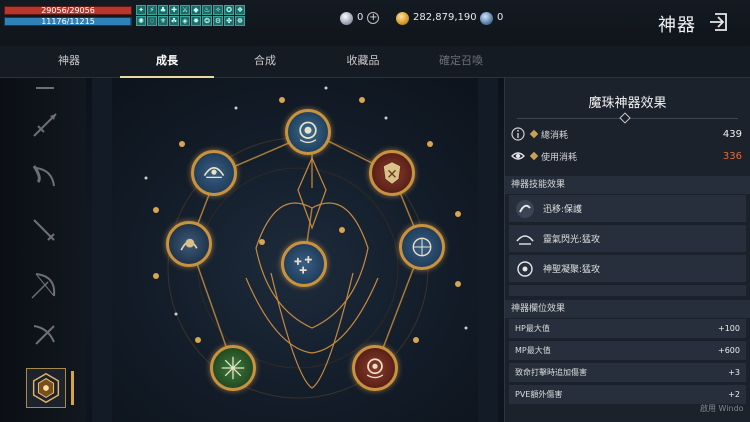  What do you see at coordinates (627, 394) in the screenshot?
I see `slot-effect-row: PVE額外傷害 +2` at bounding box center [627, 394].